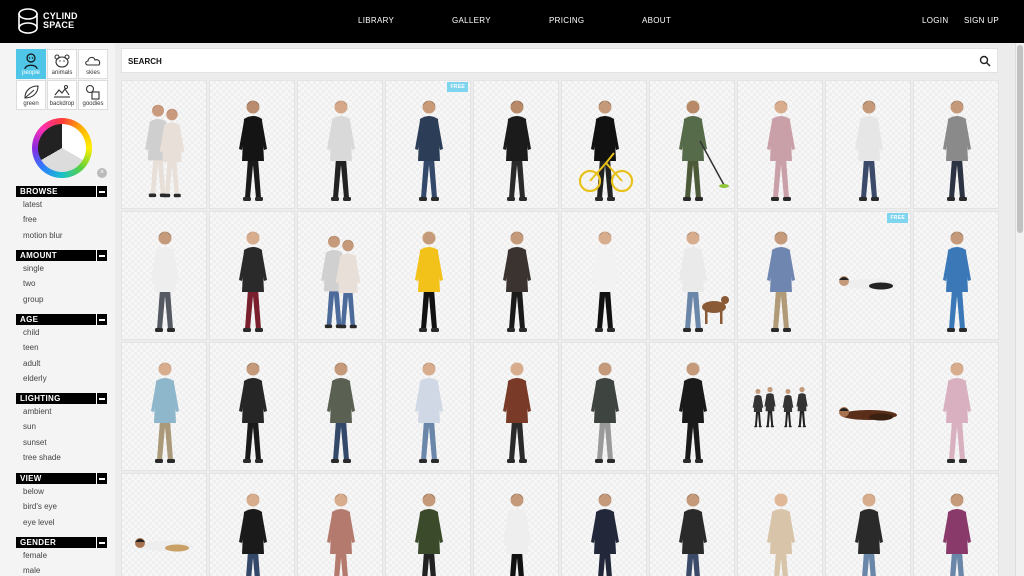 The image size is (1024, 576). I want to click on category-people: people, so click(31, 64).